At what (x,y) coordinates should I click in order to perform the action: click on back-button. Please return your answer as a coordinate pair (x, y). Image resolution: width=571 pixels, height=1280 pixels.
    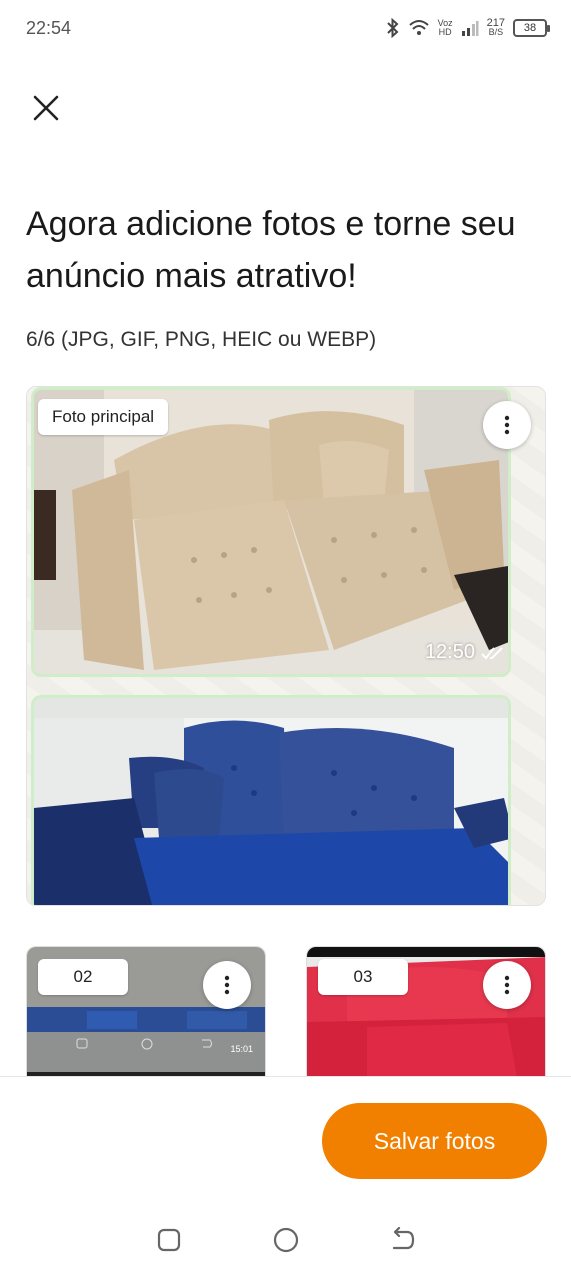
    Looking at the image, I should click on (403, 1240).